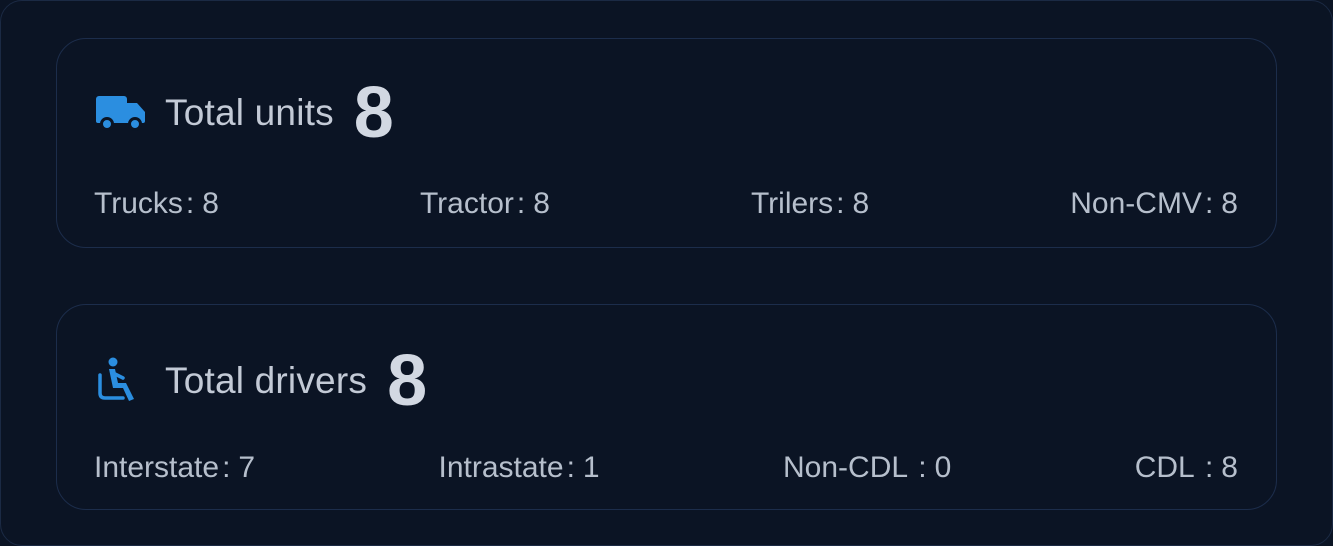 Image resolution: width=1333 pixels, height=546 pixels. Describe the element at coordinates (1136, 203) in the screenshot. I see `stat-label: Non-CMV` at that location.